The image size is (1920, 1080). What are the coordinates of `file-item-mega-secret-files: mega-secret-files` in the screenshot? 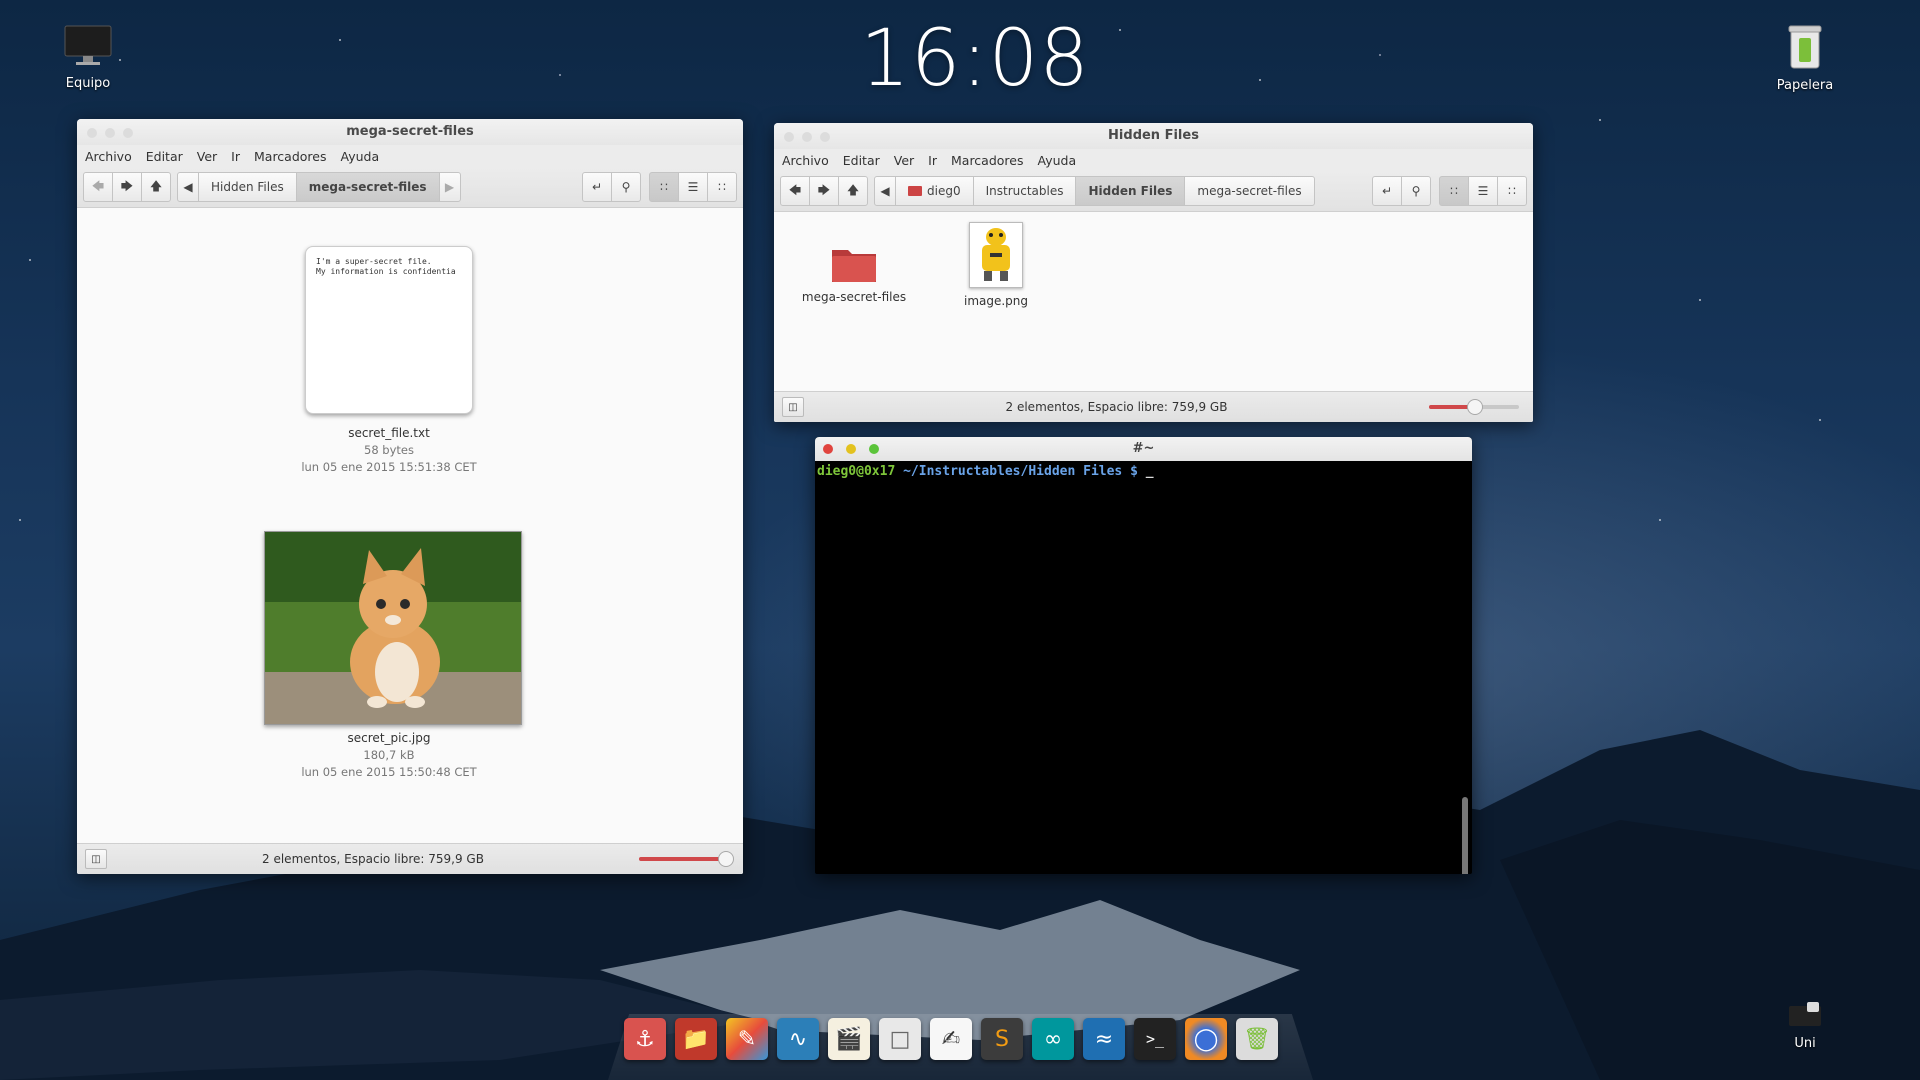 It's located at (854, 274).